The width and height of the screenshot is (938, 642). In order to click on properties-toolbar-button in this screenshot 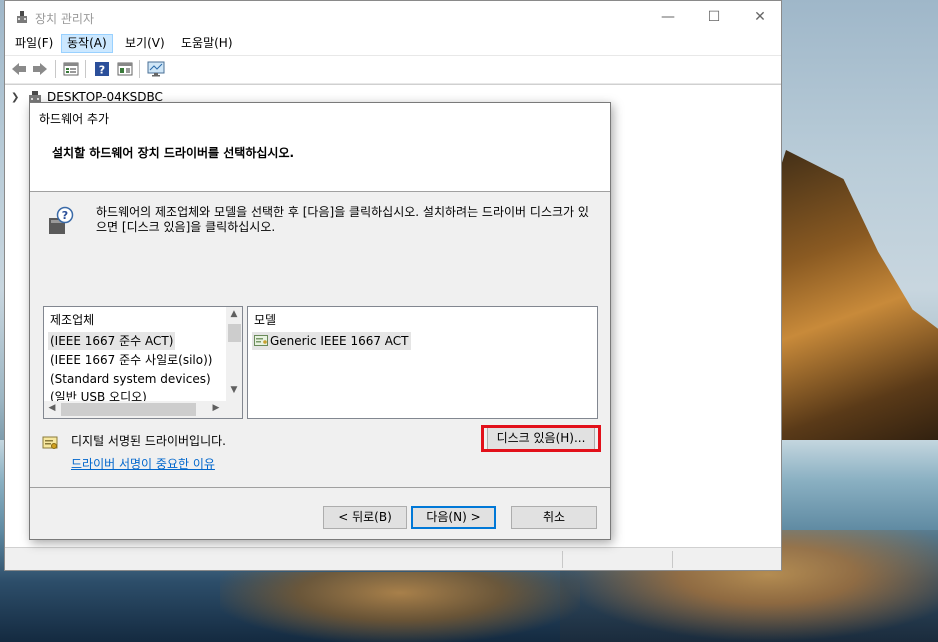, I will do `click(71, 69)`.